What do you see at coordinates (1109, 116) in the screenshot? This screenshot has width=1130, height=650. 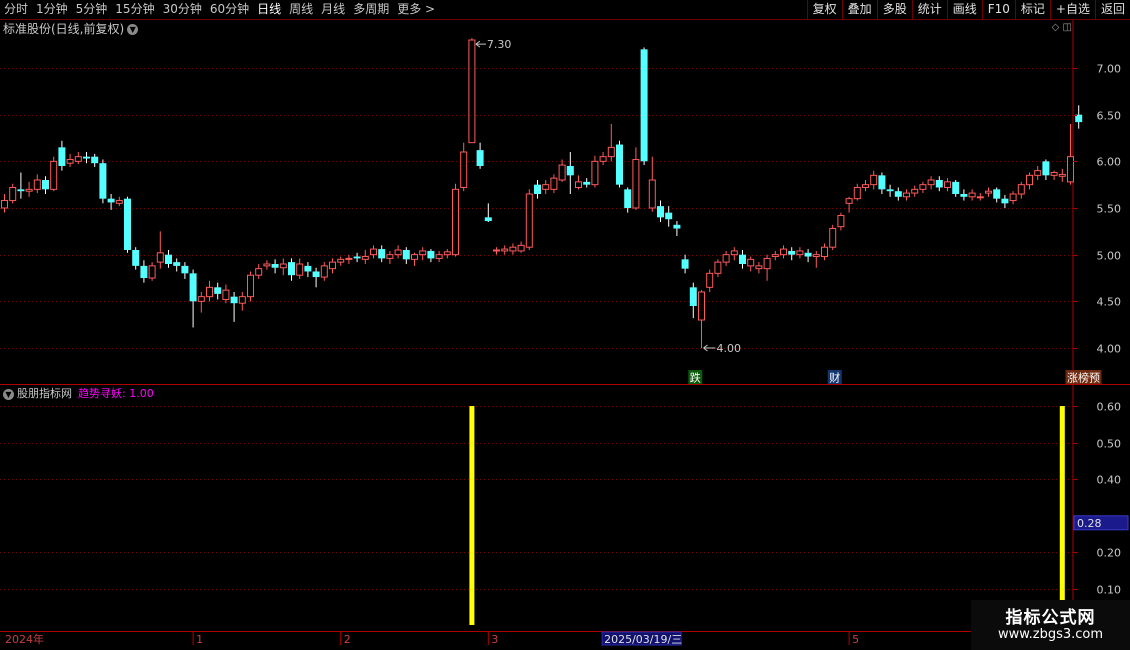 I see `price-tick-label-1: 6.50` at bounding box center [1109, 116].